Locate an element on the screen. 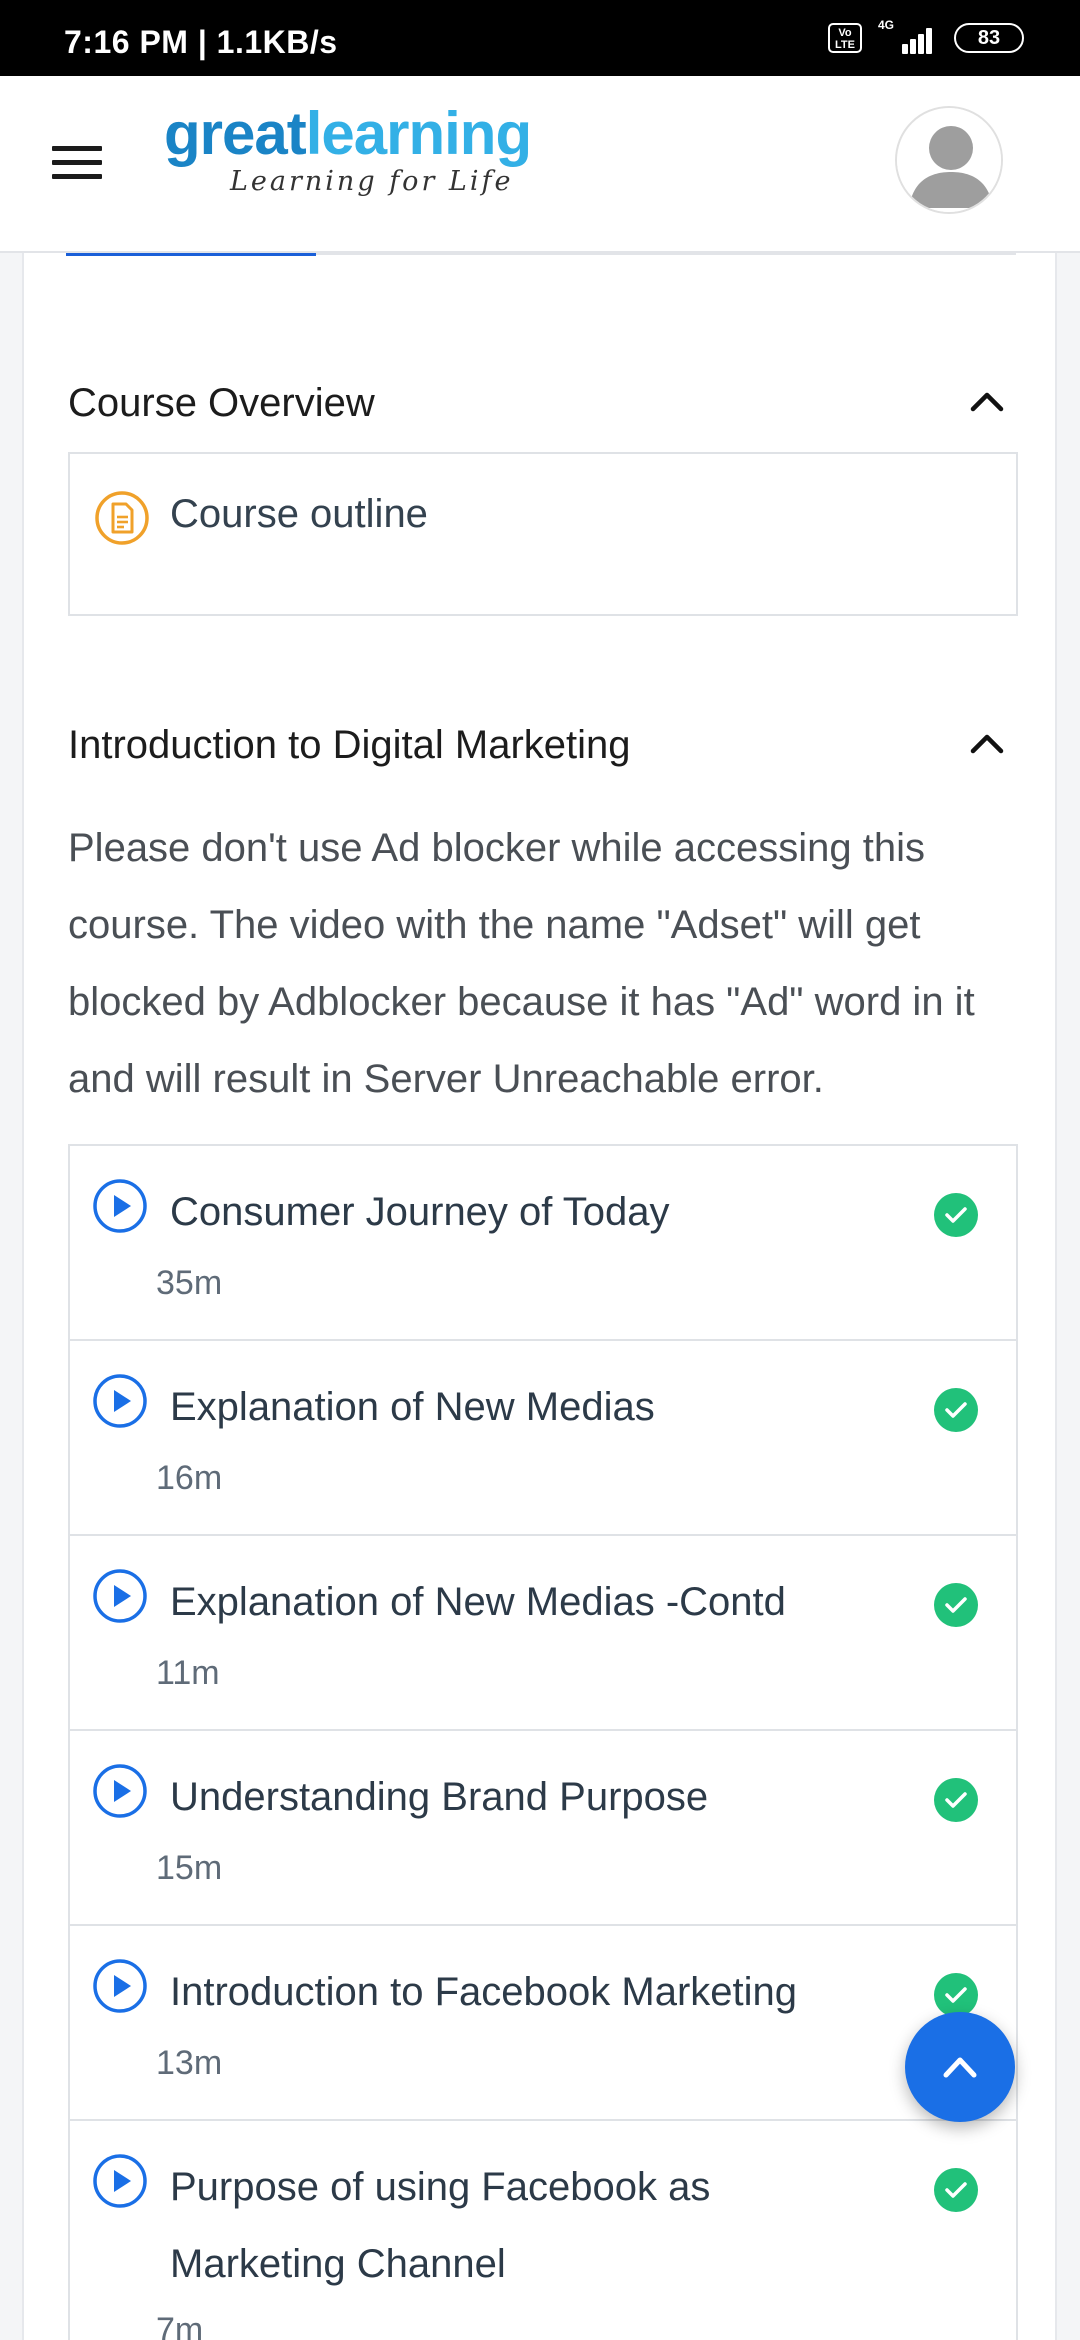  section-title: Course Overview is located at coordinates (221, 403).